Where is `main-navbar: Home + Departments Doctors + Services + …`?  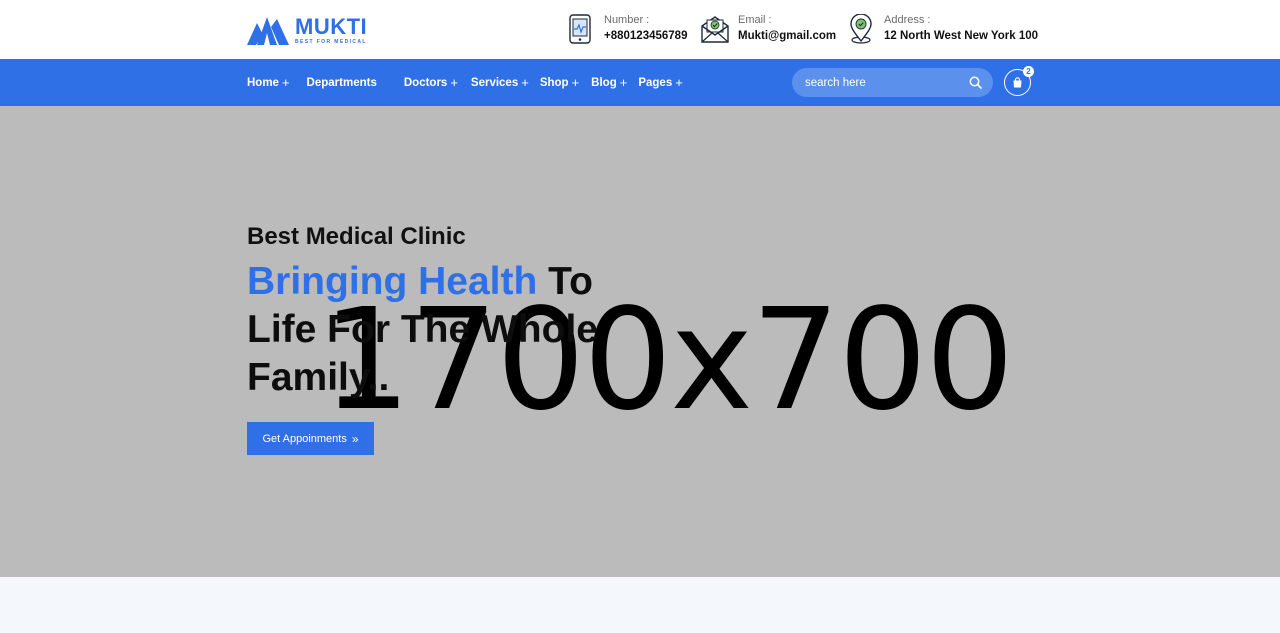 main-navbar: Home + Departments Doctors + Services + … is located at coordinates (640, 82).